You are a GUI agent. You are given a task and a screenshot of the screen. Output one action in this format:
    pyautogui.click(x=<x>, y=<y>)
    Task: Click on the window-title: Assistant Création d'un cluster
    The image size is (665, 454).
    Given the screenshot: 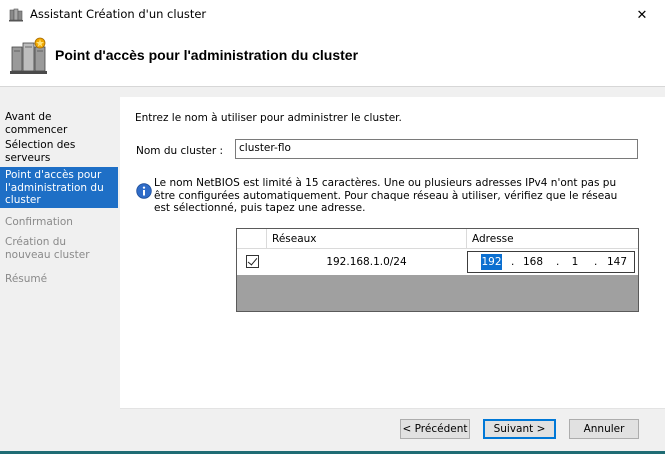 What is the action you would take?
    pyautogui.click(x=118, y=14)
    